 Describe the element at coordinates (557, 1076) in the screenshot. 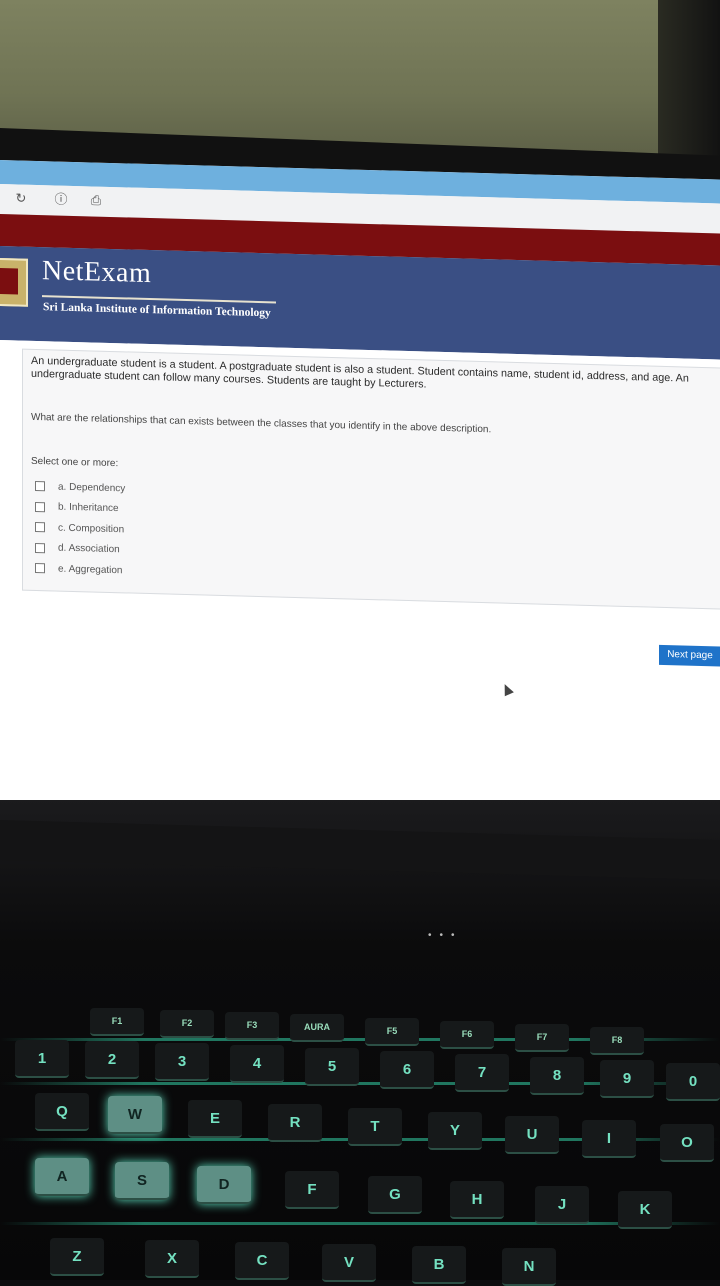

I see `key-8: 8` at that location.